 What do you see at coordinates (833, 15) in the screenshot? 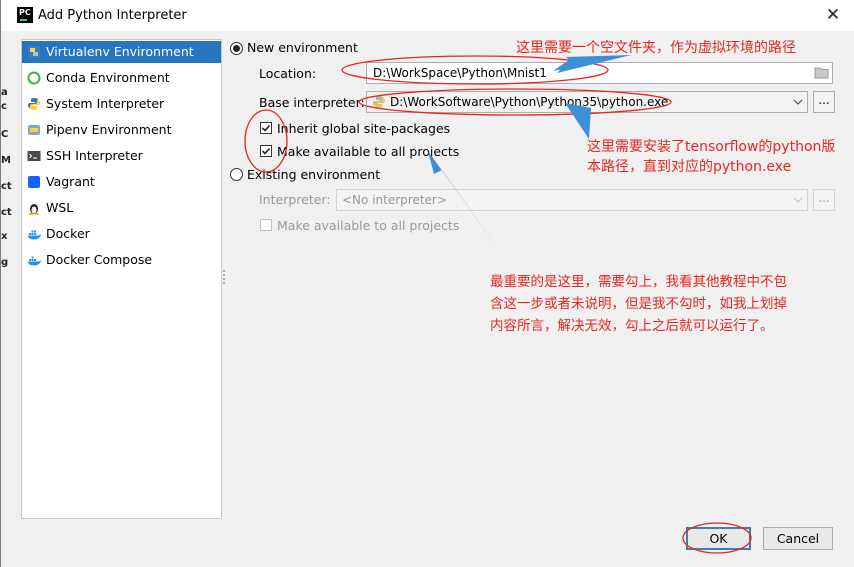
I see `close-icon: ✕` at bounding box center [833, 15].